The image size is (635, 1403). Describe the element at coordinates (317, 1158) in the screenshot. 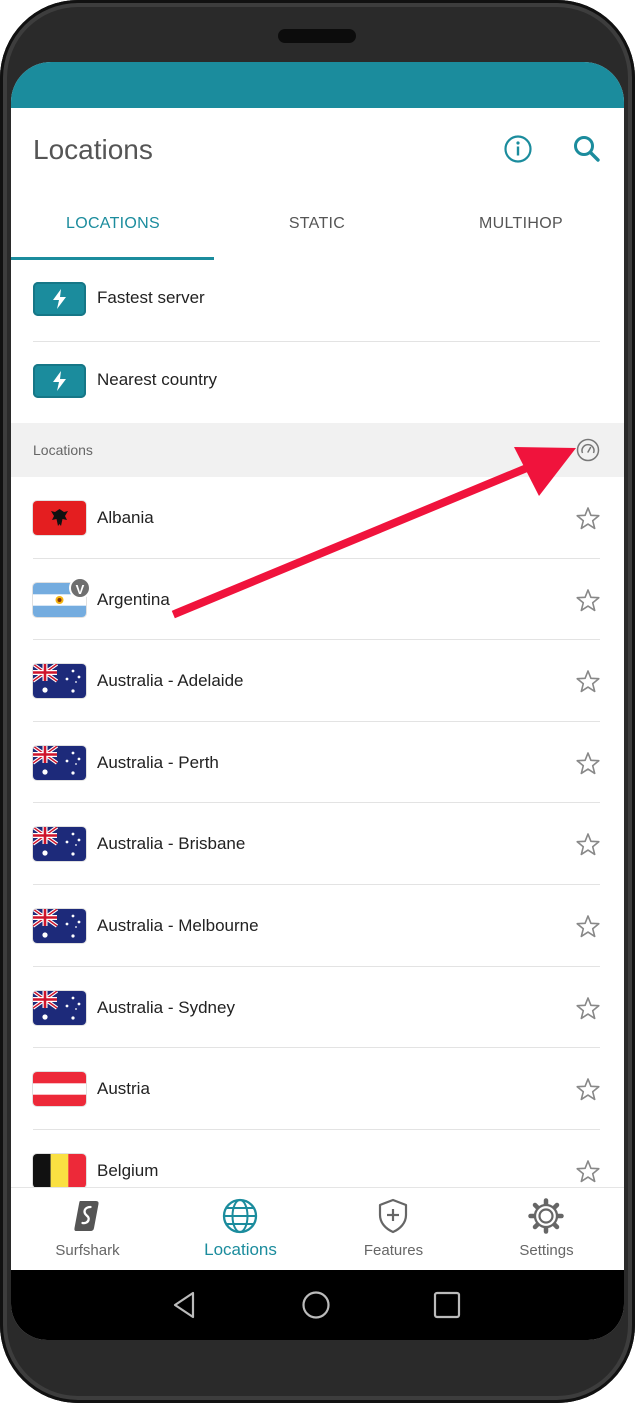

I see `location-row: Belgium` at that location.